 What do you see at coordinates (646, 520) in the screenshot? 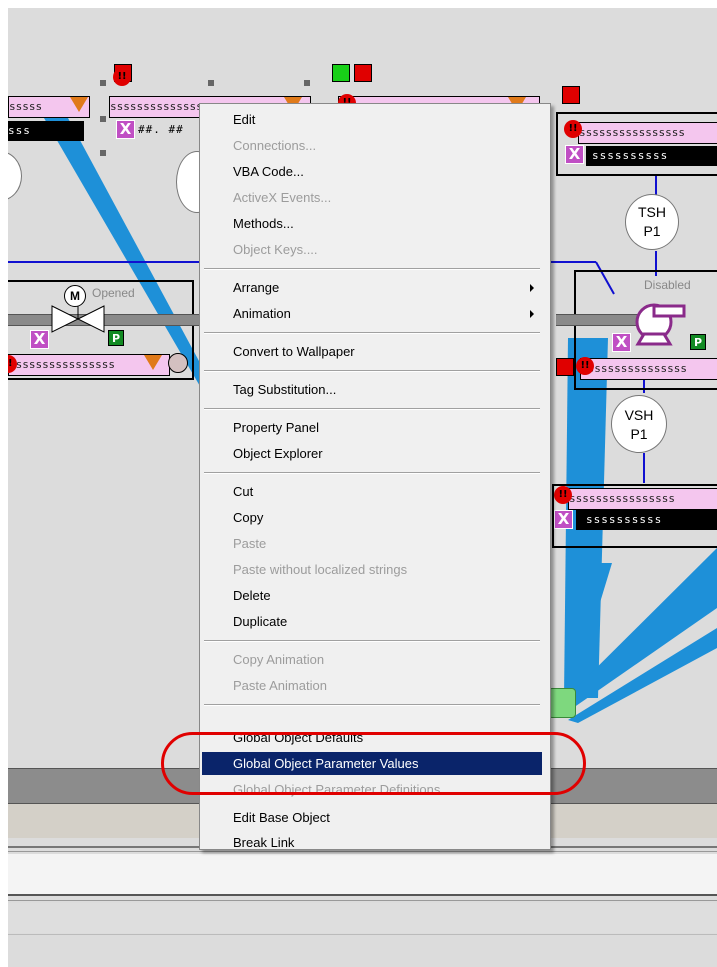
I see `faceplate-value-lower: ssssssssss` at bounding box center [646, 520].